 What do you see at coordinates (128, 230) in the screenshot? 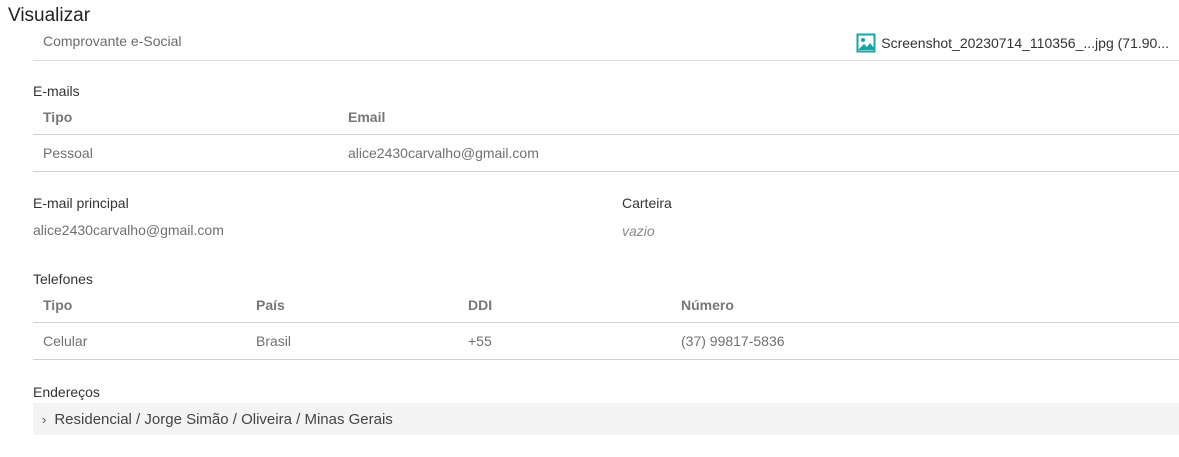
I see `email-principal-value: alice2430carvalho@gmail.com` at bounding box center [128, 230].